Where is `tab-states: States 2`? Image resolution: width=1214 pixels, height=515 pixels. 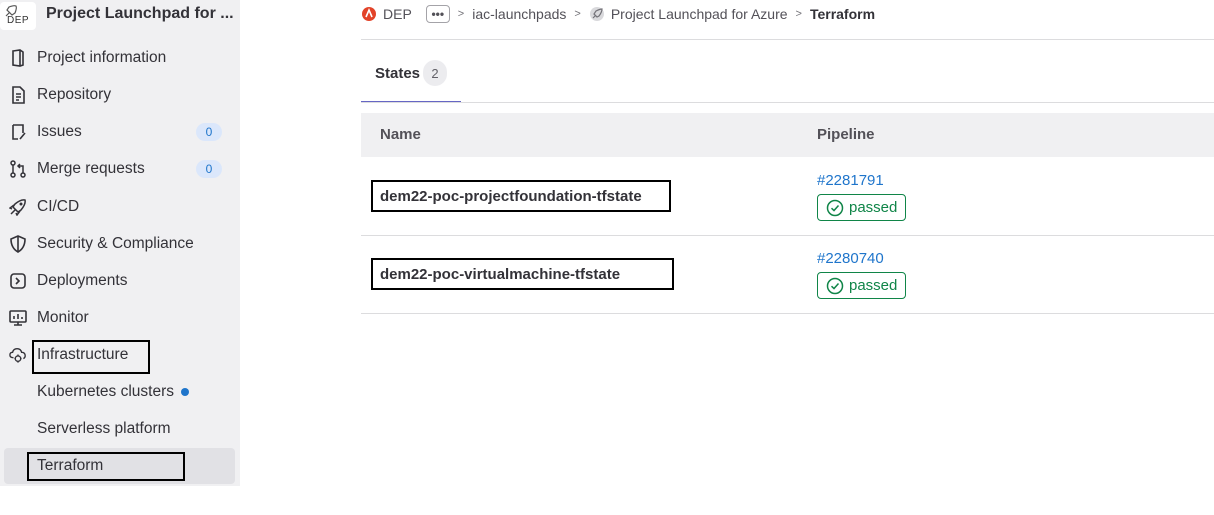 tab-states: States 2 is located at coordinates (411, 79).